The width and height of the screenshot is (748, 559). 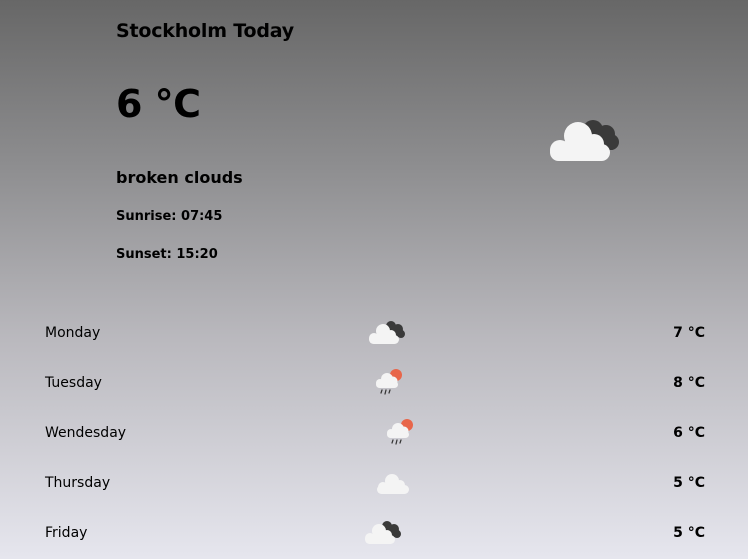 What do you see at coordinates (375, 483) in the screenshot?
I see `forecast-row-thursday: Thursday 5 °C` at bounding box center [375, 483].